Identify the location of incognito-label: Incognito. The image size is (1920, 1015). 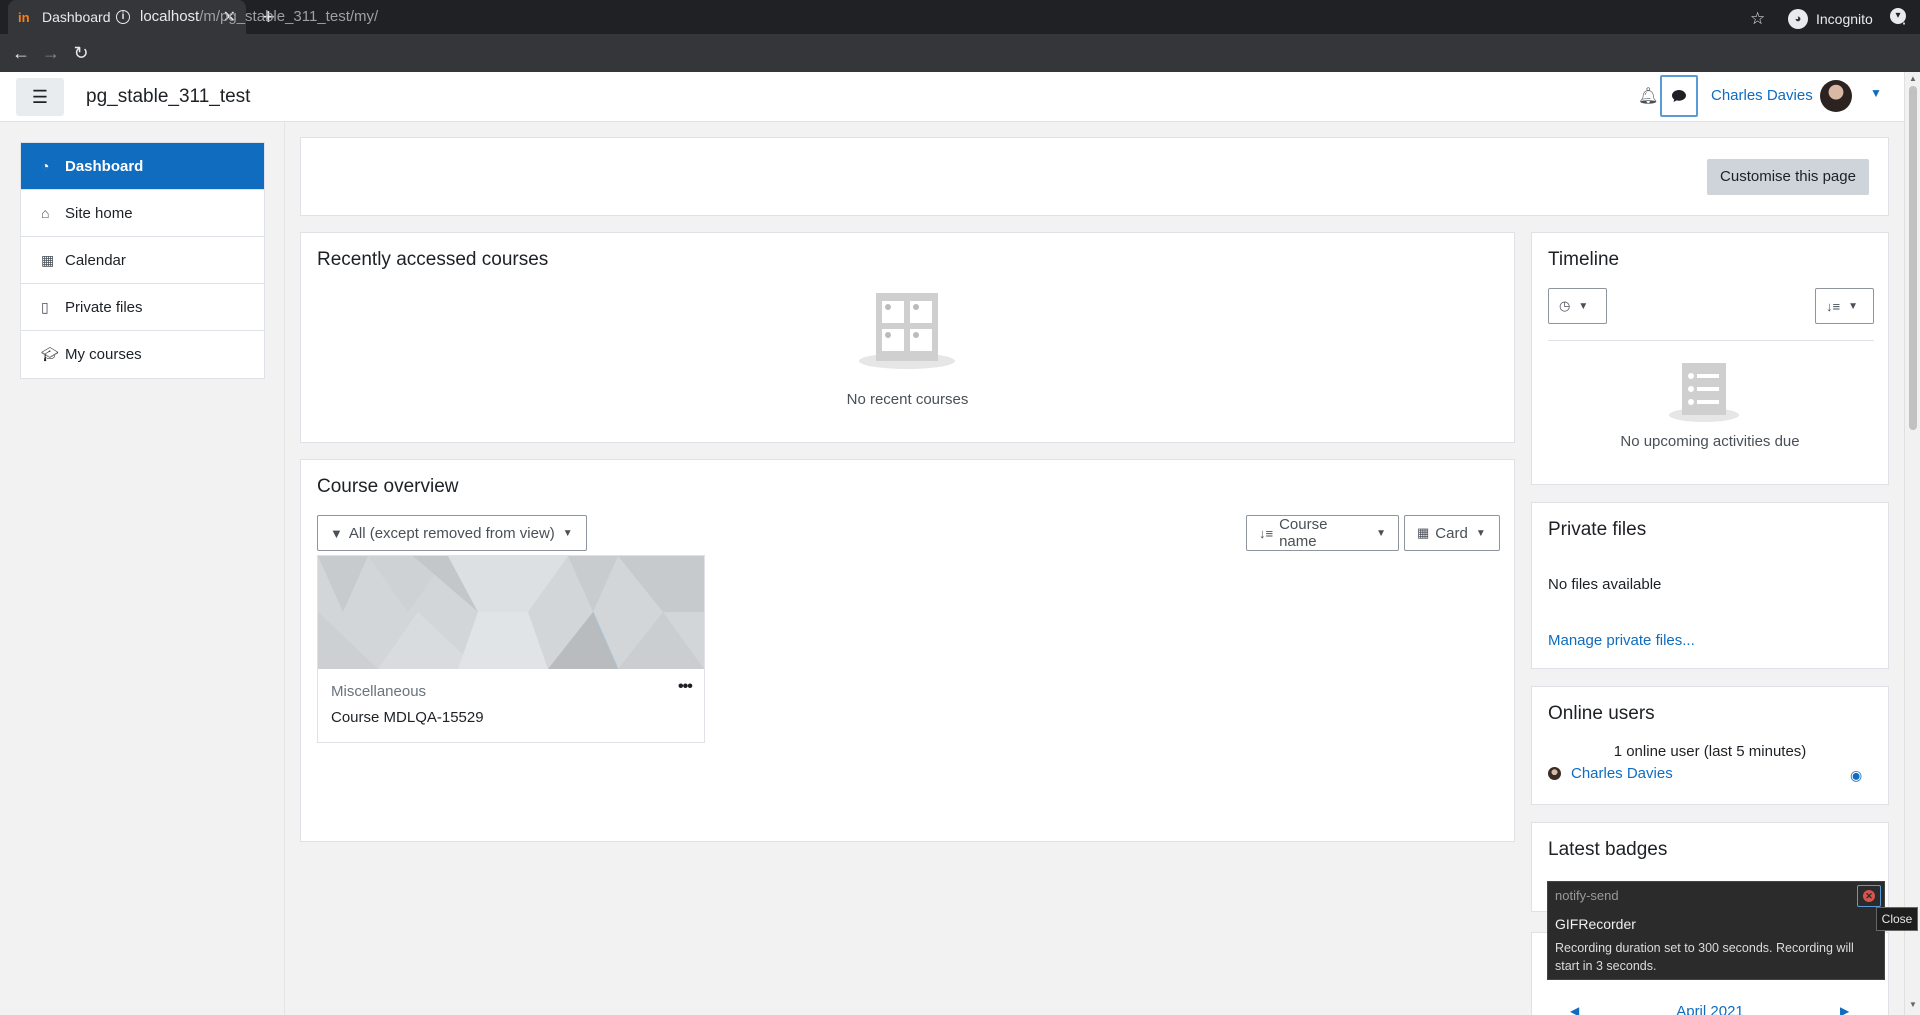
(1844, 19).